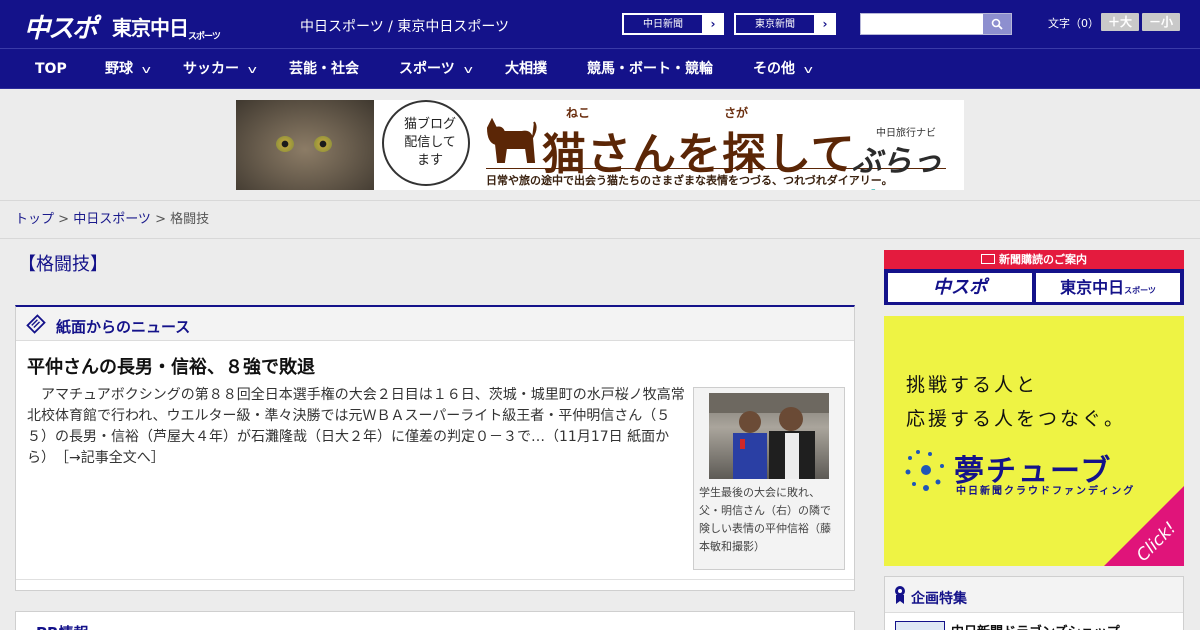  I want to click on breadcrumb-home: トップ, so click(34, 219).